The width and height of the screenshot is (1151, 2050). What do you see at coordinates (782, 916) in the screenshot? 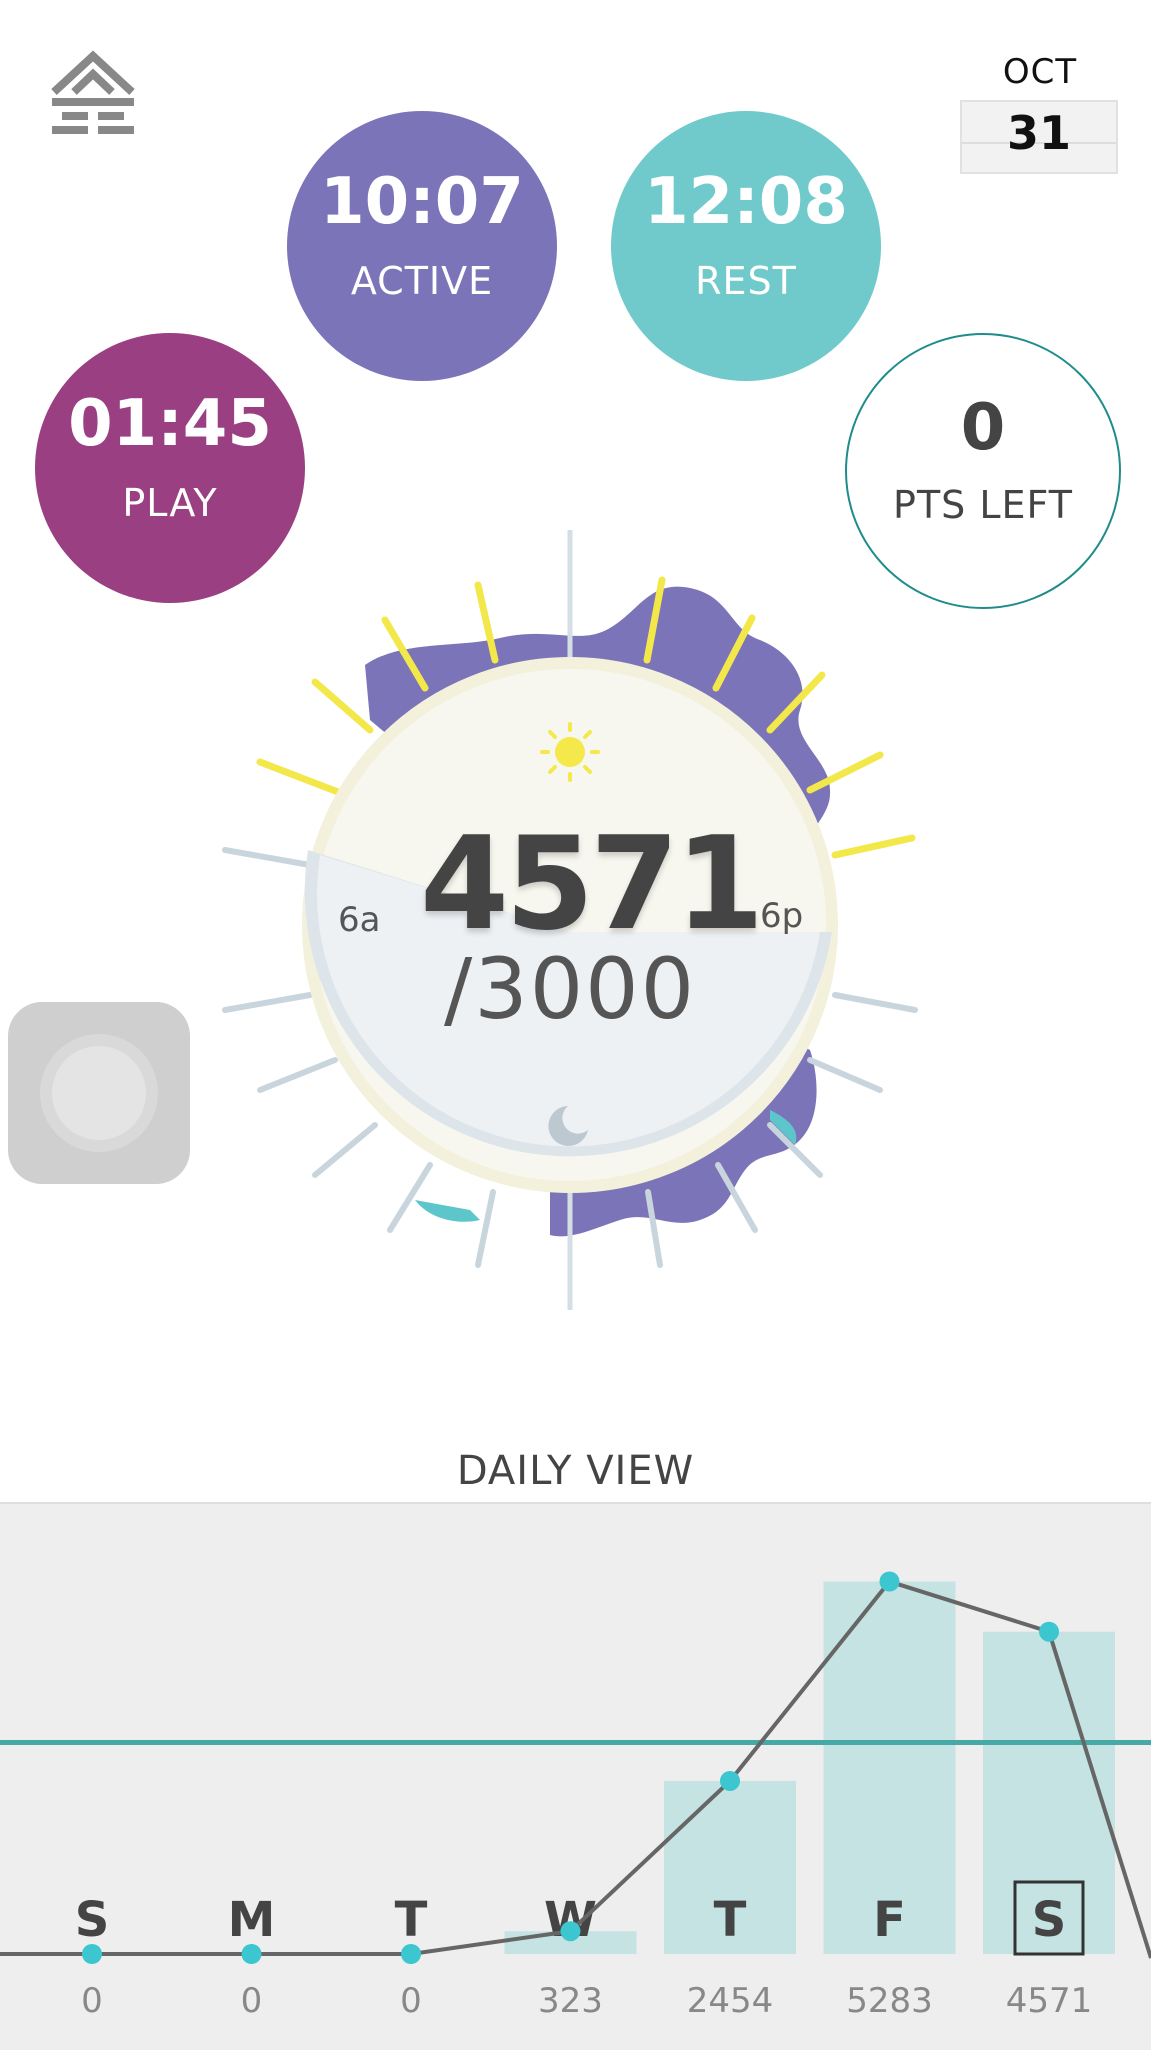
I see `dial-label-6pm: 6p` at bounding box center [782, 916].